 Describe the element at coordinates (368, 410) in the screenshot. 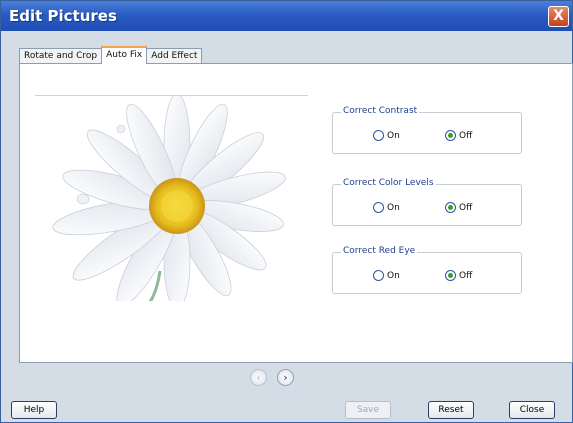

I see `save-button: Save` at that location.